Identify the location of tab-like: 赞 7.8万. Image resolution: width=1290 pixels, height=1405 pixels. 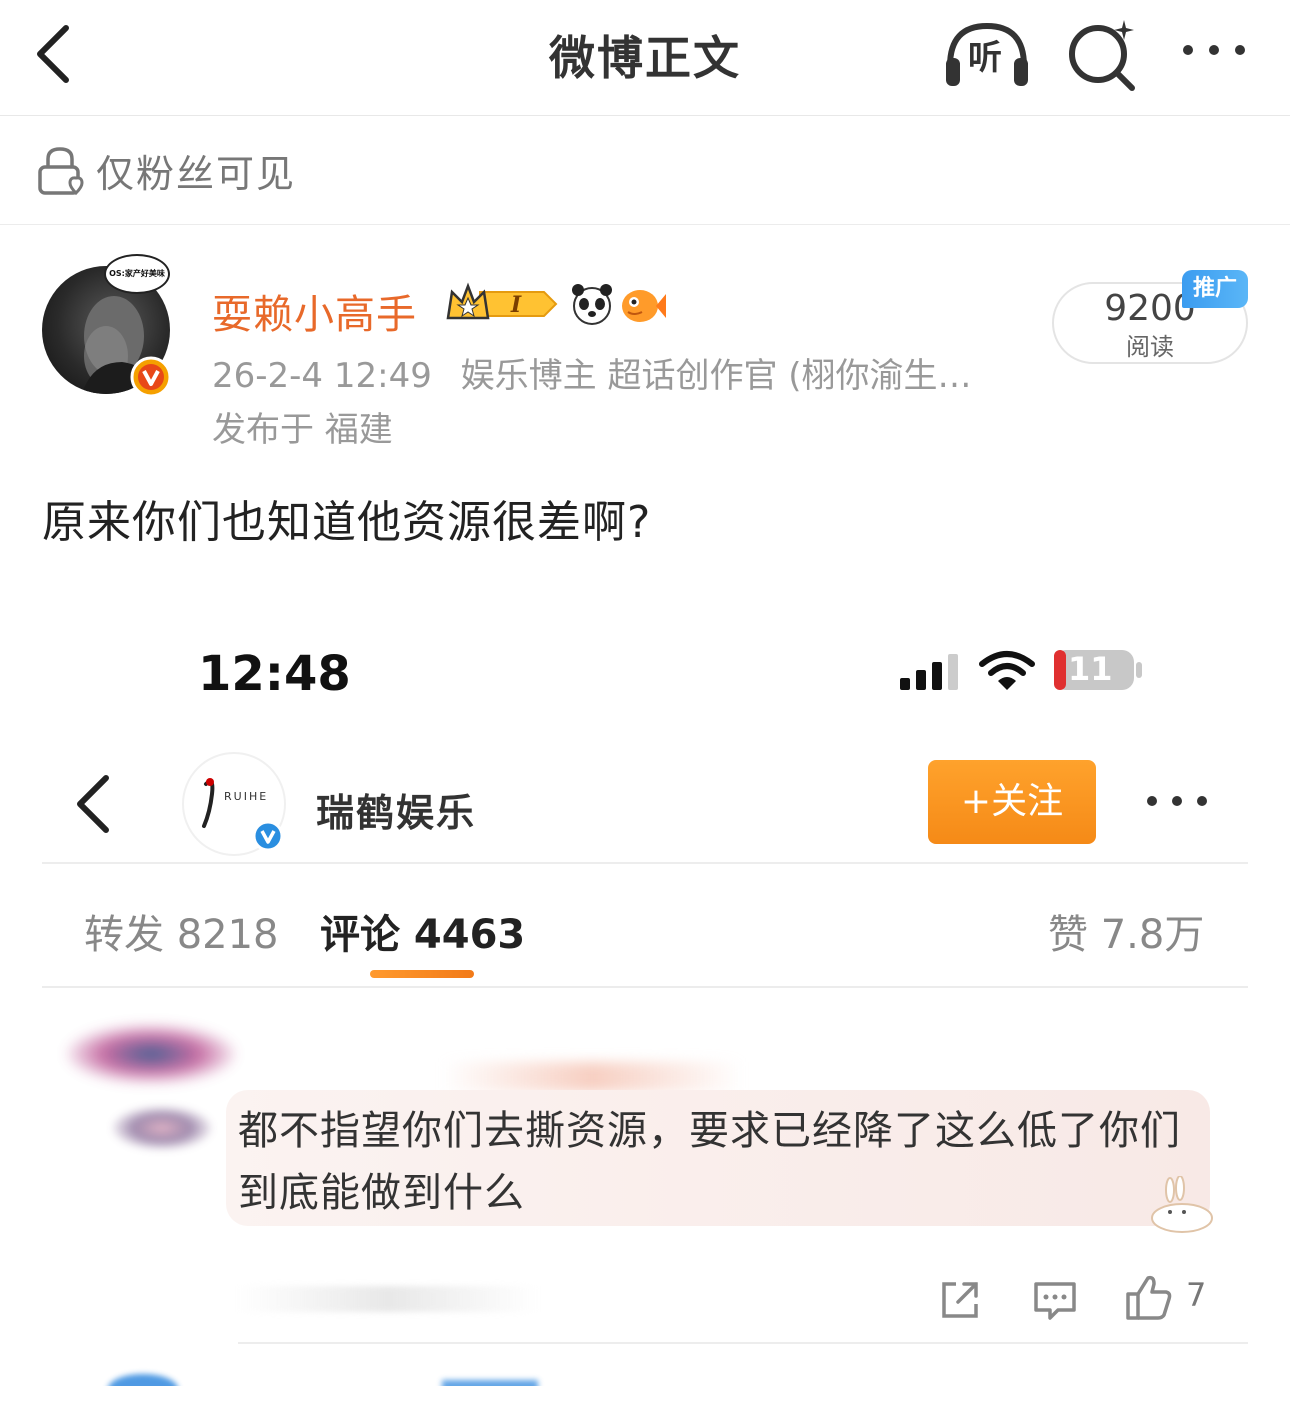
(1126, 931).